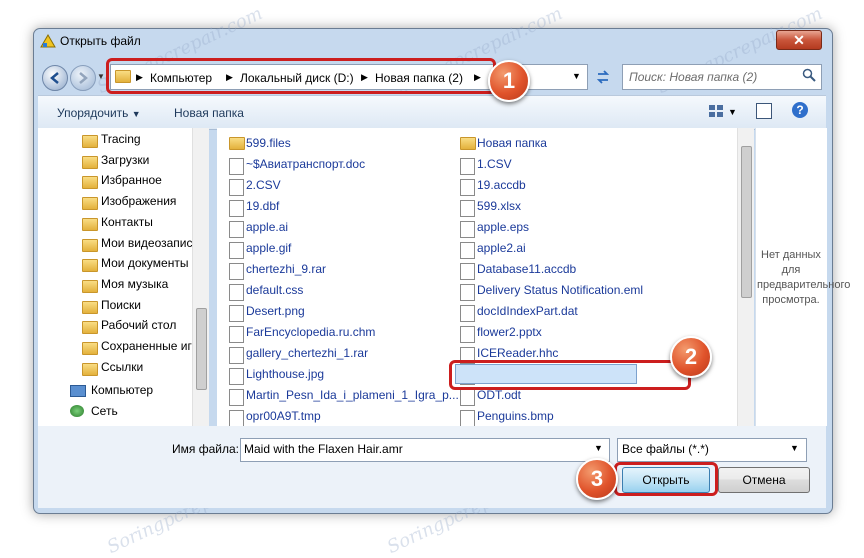 Image resolution: width=864 pixels, height=558 pixels. I want to click on new-folder-button: Новая папка, so click(209, 113).